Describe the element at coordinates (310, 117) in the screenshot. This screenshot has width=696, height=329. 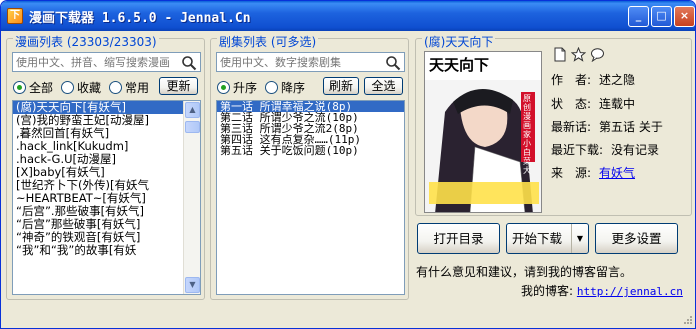
I see `episode-list-item: 第二话 所谓少爷之流(10p)` at that location.